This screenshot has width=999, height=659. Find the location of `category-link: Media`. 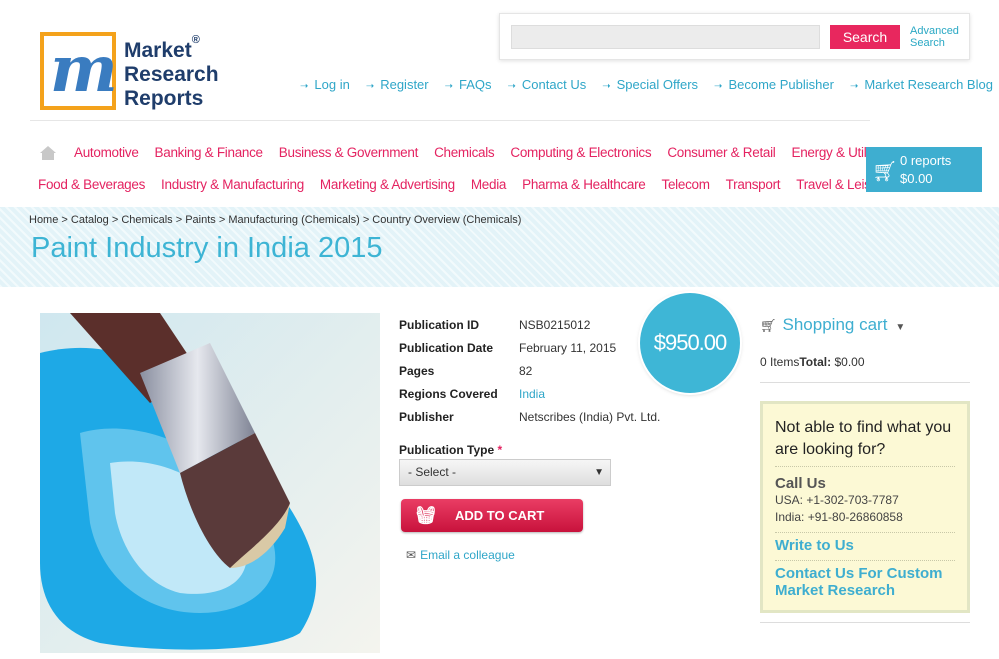

category-link: Media is located at coordinates (489, 184).